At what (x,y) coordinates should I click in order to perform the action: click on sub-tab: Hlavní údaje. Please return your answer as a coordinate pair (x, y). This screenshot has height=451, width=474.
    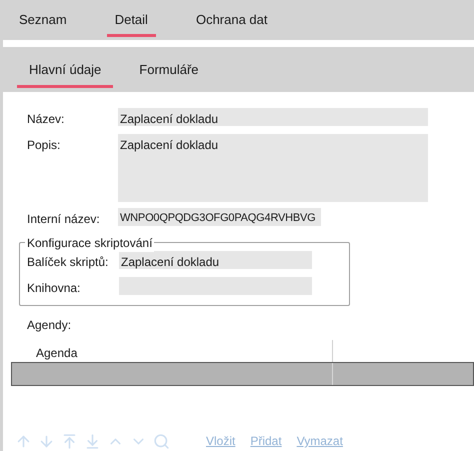
    Looking at the image, I should click on (65, 74).